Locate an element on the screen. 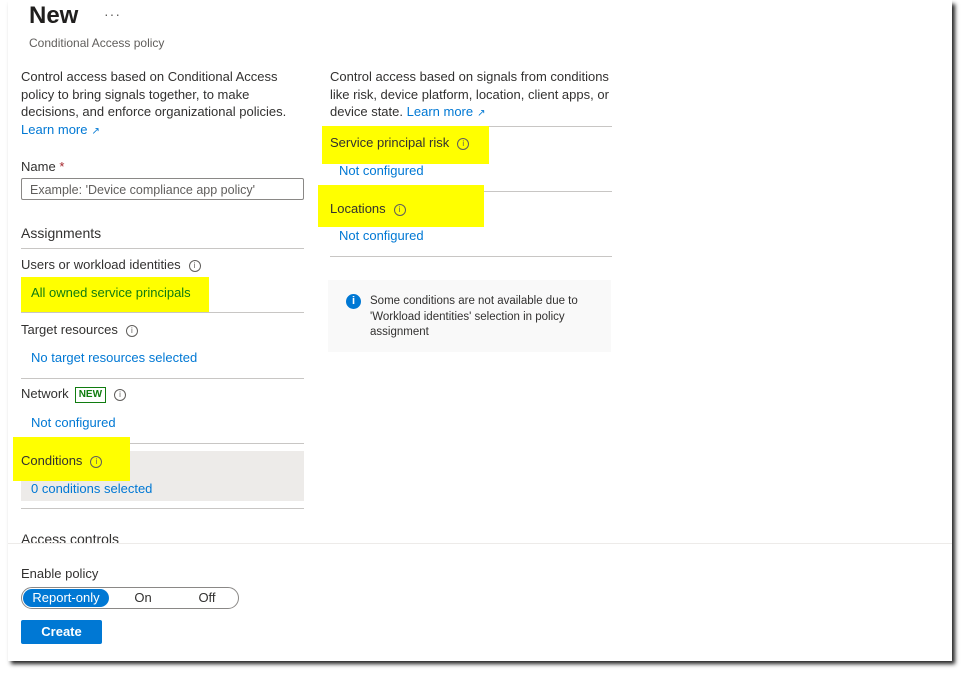  network-label-text: Network is located at coordinates (45, 393).